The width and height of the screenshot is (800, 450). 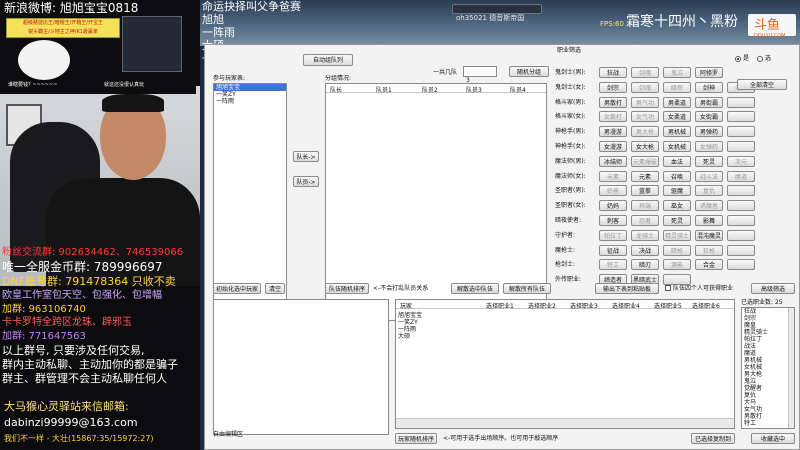 What do you see at coordinates (613, 87) in the screenshot?
I see `class-toggle-button: 剑宗` at bounding box center [613, 87].